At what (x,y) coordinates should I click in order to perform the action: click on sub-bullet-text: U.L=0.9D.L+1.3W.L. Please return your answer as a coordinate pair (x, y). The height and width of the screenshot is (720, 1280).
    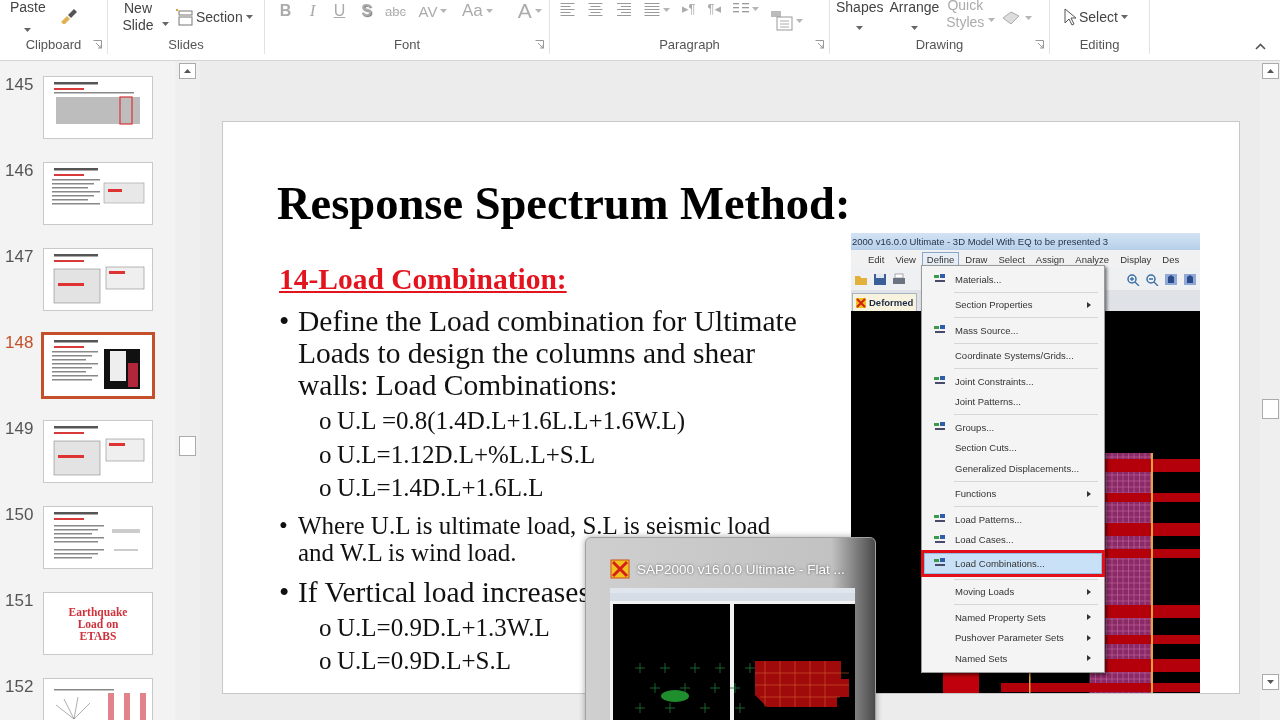
    Looking at the image, I should click on (443, 627).